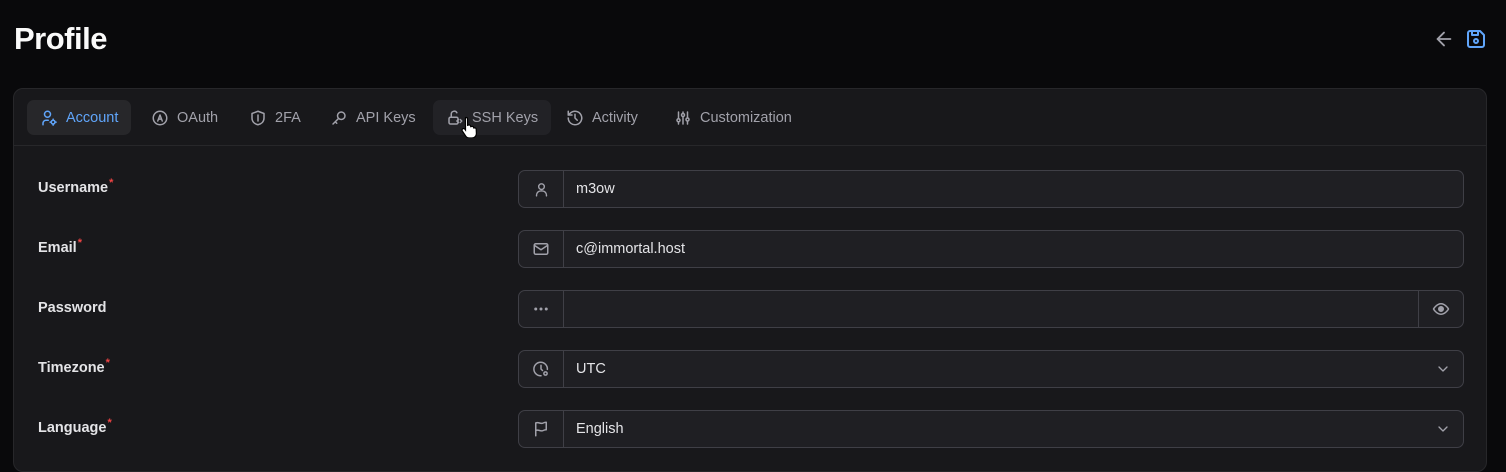 This screenshot has height=472, width=1506. I want to click on history-icon, so click(575, 117).